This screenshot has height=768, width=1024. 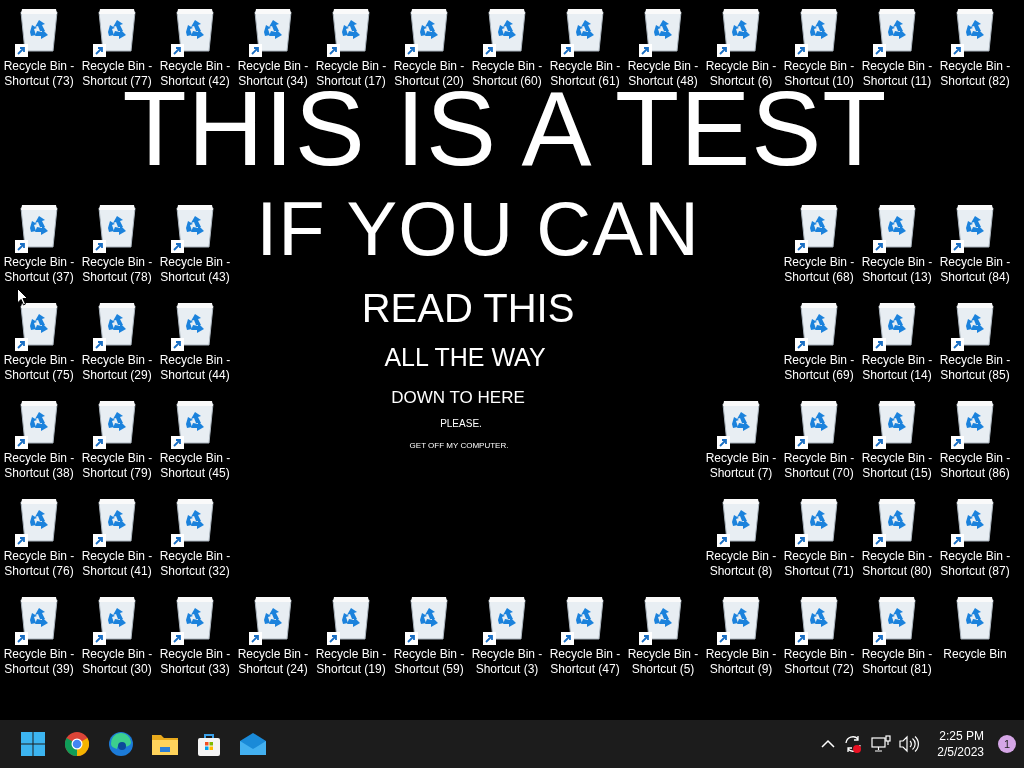 What do you see at coordinates (585, 74) in the screenshot?
I see `desktop-icon-label: Recycle Bin - Shortcut (61)` at bounding box center [585, 74].